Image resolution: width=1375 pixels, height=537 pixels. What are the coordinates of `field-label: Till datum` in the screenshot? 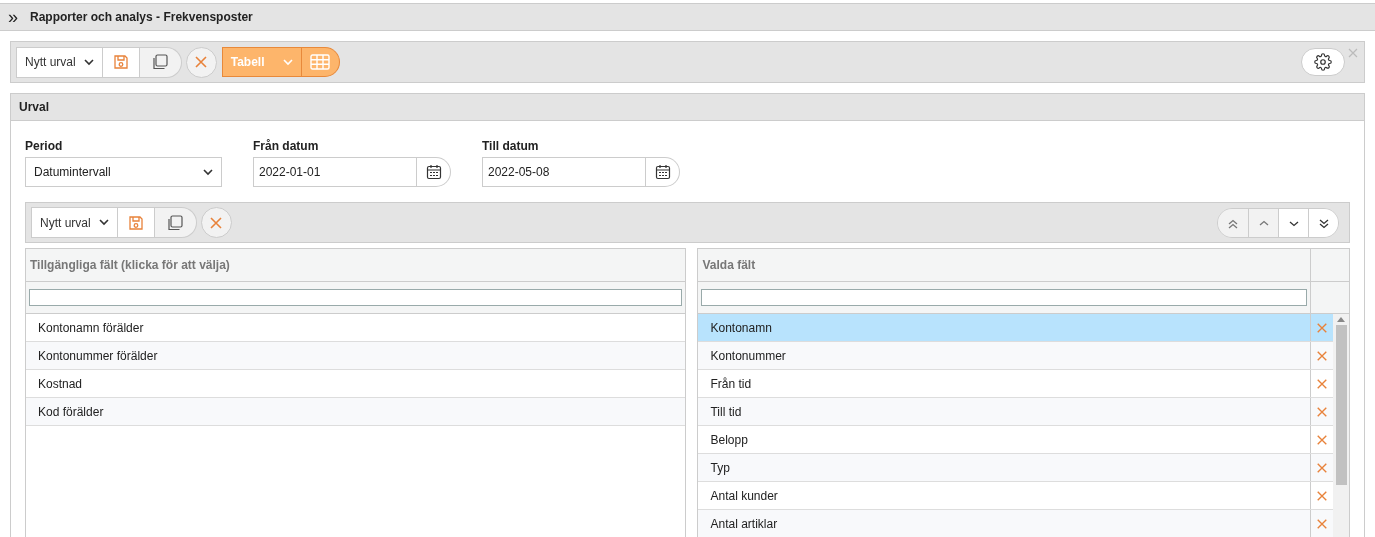 It's located at (511, 146).